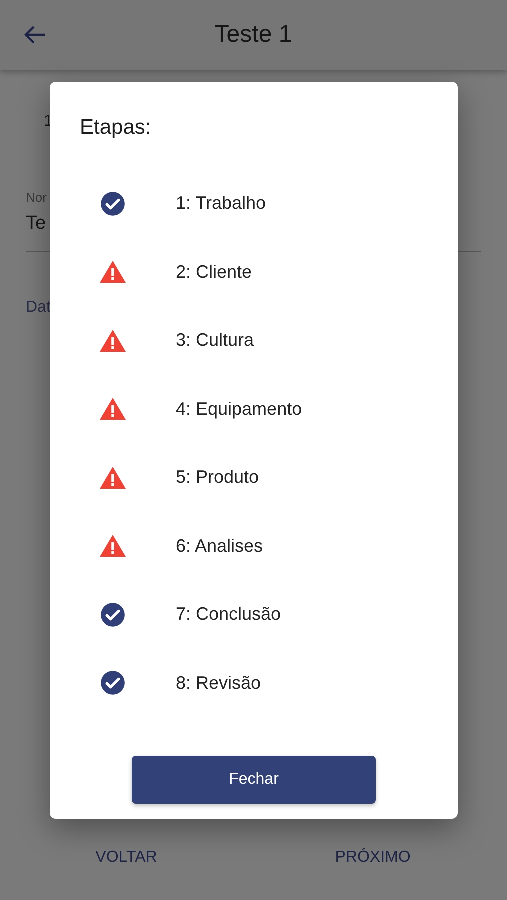 The height and width of the screenshot is (900, 507). Describe the element at coordinates (215, 340) in the screenshot. I see `step-label: 3: Cultura` at that location.